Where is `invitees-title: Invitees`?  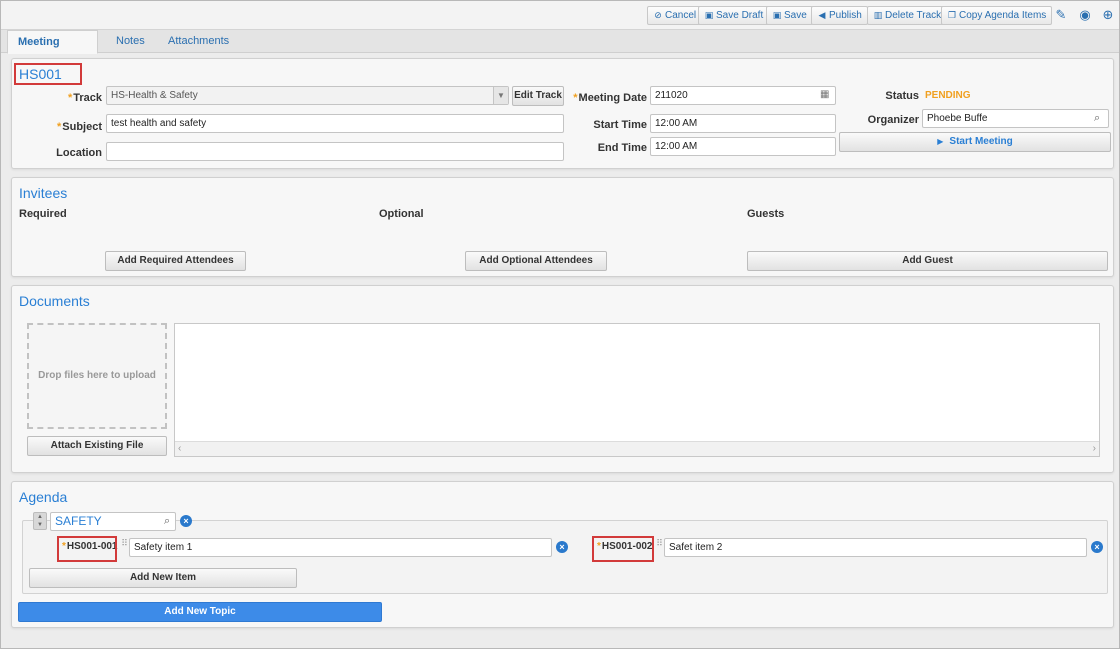
invitees-title: Invitees is located at coordinates (43, 193).